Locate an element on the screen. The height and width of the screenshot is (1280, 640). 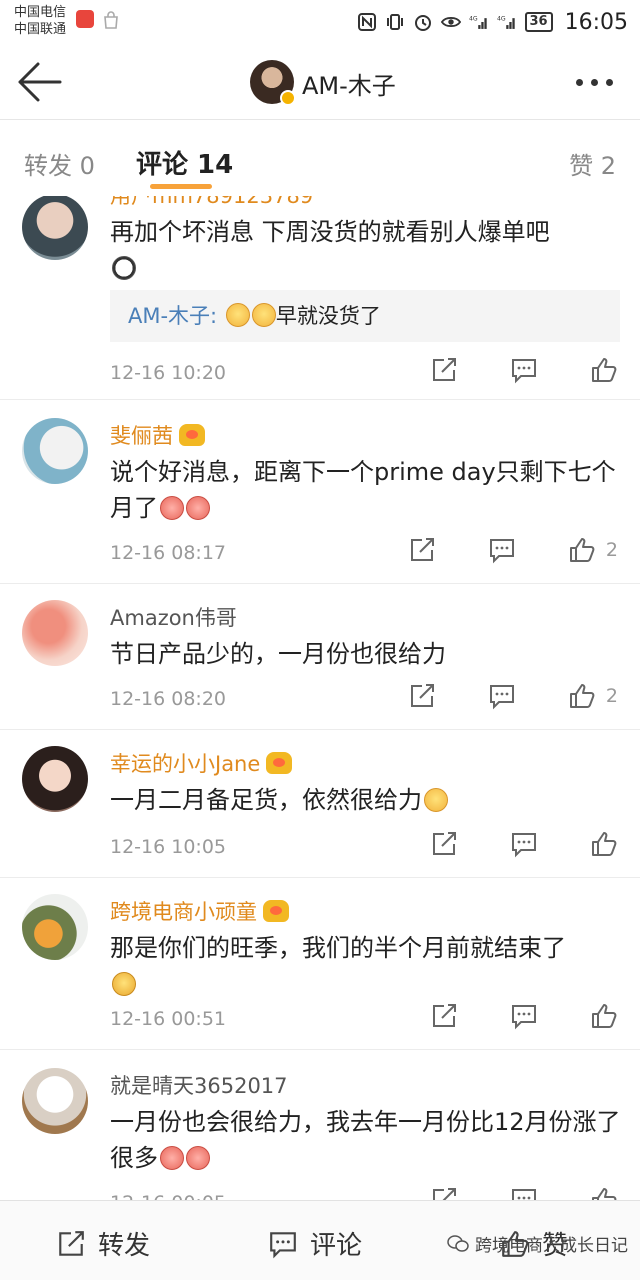
comment-item: Amazon伟哥 节日产品少的，一月份也很给力 12-16 08:20 2 is located at coordinates (320, 657).